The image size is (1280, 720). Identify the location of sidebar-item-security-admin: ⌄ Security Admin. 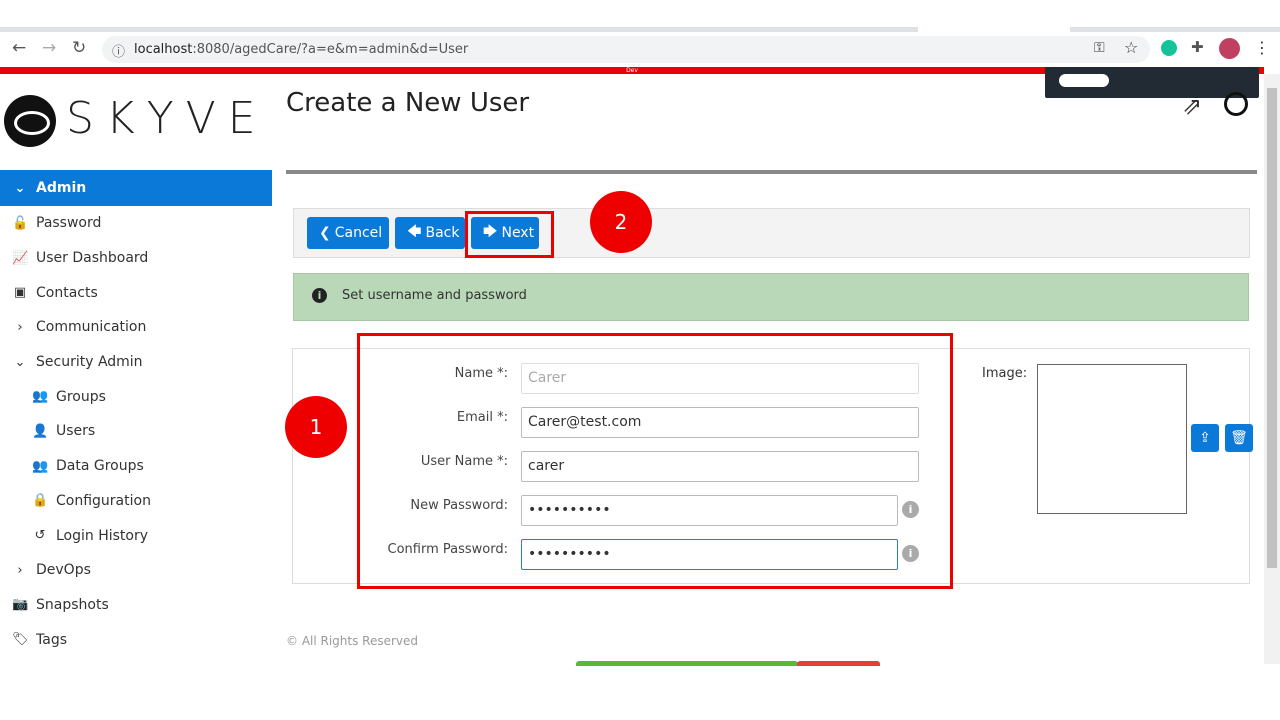
(136, 362).